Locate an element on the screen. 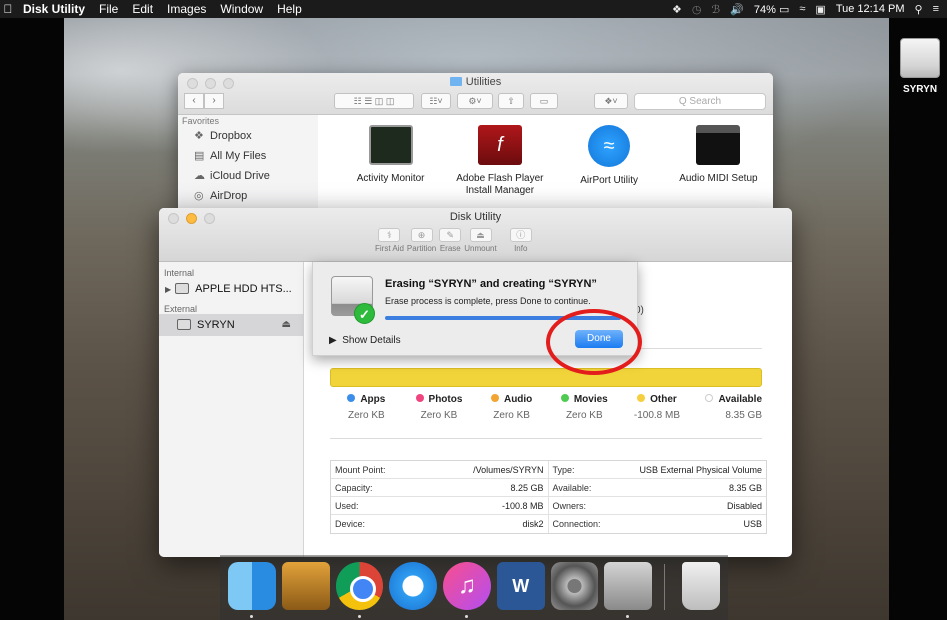 The image size is (947, 620). share-icon: ⇧ is located at coordinates (511, 101).